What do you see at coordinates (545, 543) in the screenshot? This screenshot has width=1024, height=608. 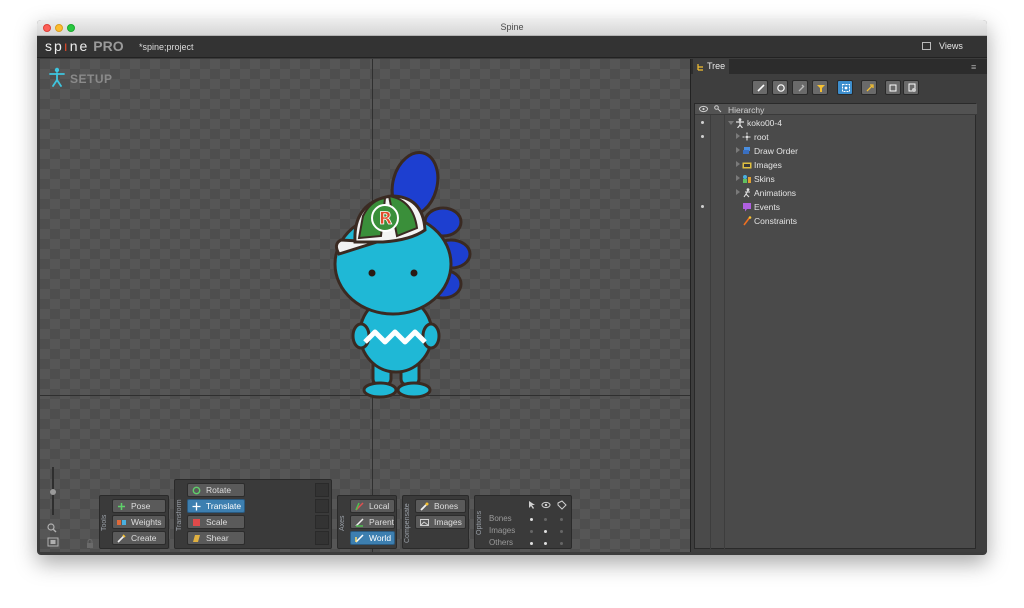 I see `others-visible-toggle` at bounding box center [545, 543].